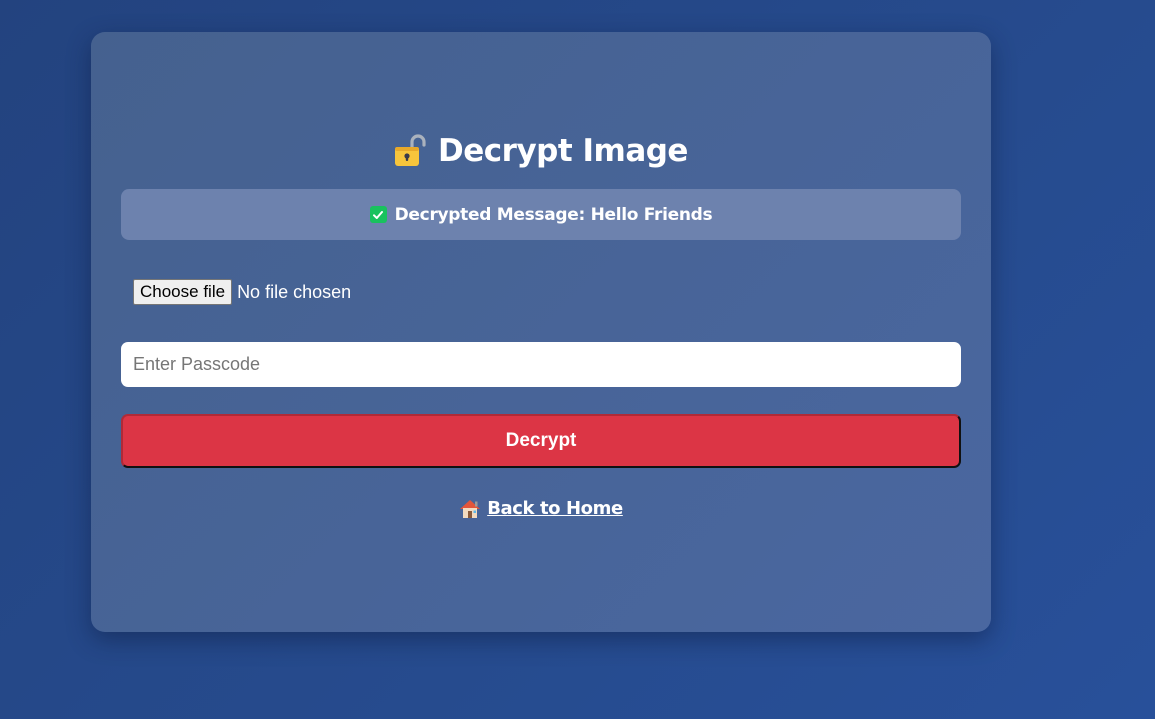 The width and height of the screenshot is (1155, 719). Describe the element at coordinates (553, 214) in the screenshot. I see `decrypted-message-text: Decrypted Message: Hello Friends` at that location.